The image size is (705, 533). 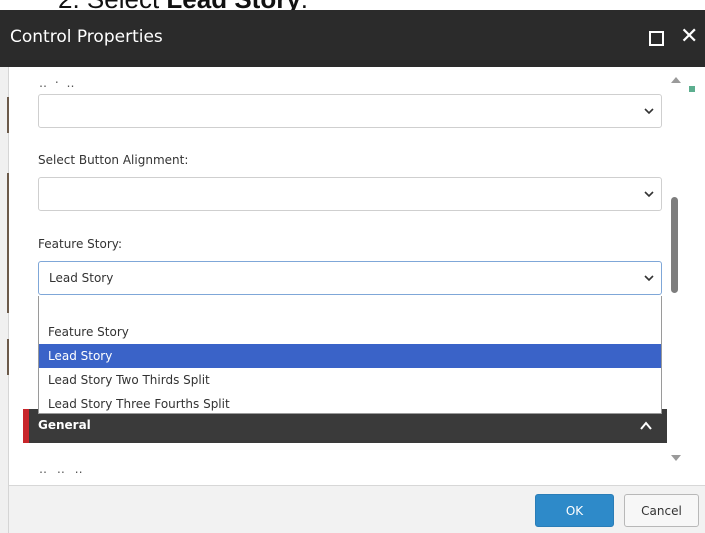 What do you see at coordinates (676, 458) in the screenshot?
I see `scroll-down-arrow` at bounding box center [676, 458].